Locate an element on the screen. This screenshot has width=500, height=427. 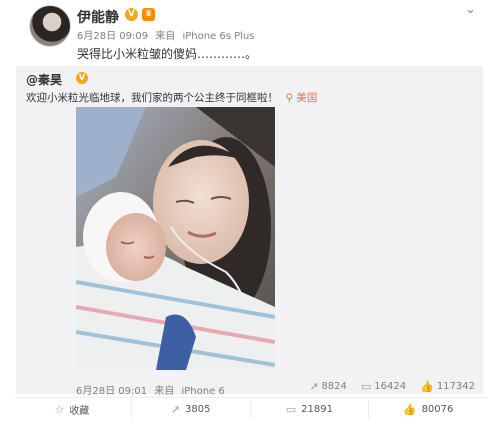
share-button: ↗ 3805 is located at coordinates (191, 409).